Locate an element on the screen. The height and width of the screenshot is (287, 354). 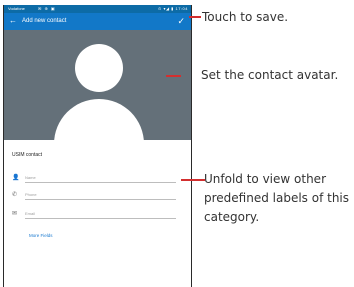
email-icon: ✉ is located at coordinates (15, 214).